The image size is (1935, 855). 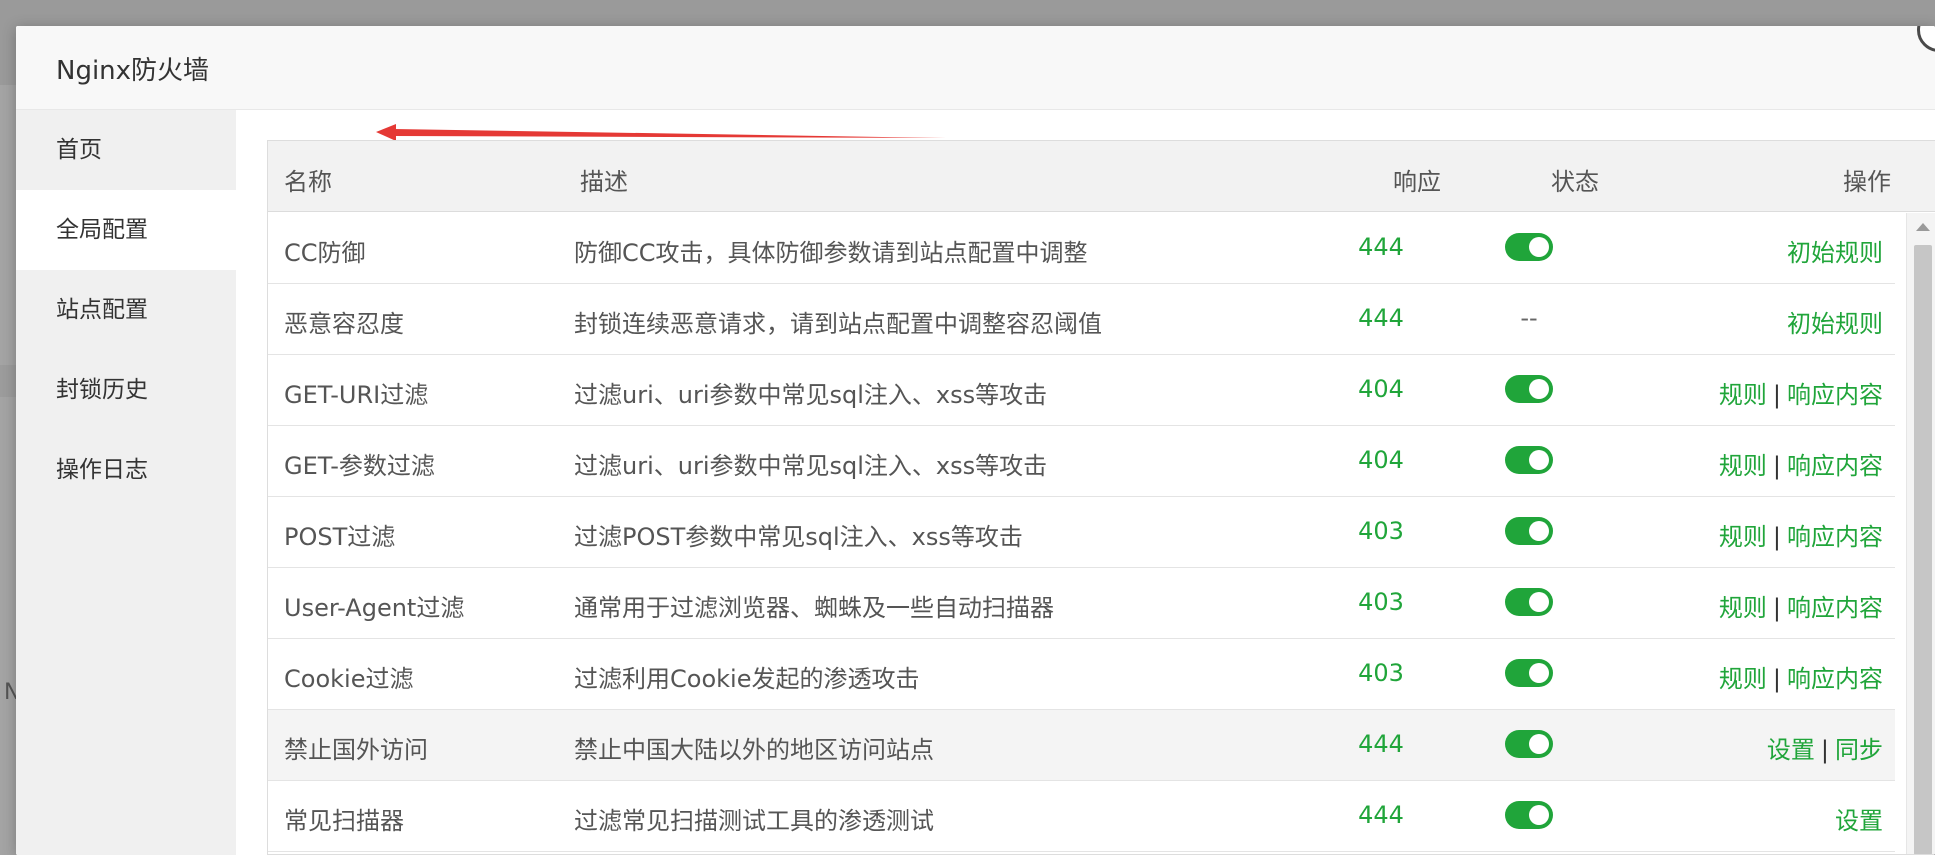 What do you see at coordinates (340, 537) in the screenshot?
I see `rule-name: POST过滤` at bounding box center [340, 537].